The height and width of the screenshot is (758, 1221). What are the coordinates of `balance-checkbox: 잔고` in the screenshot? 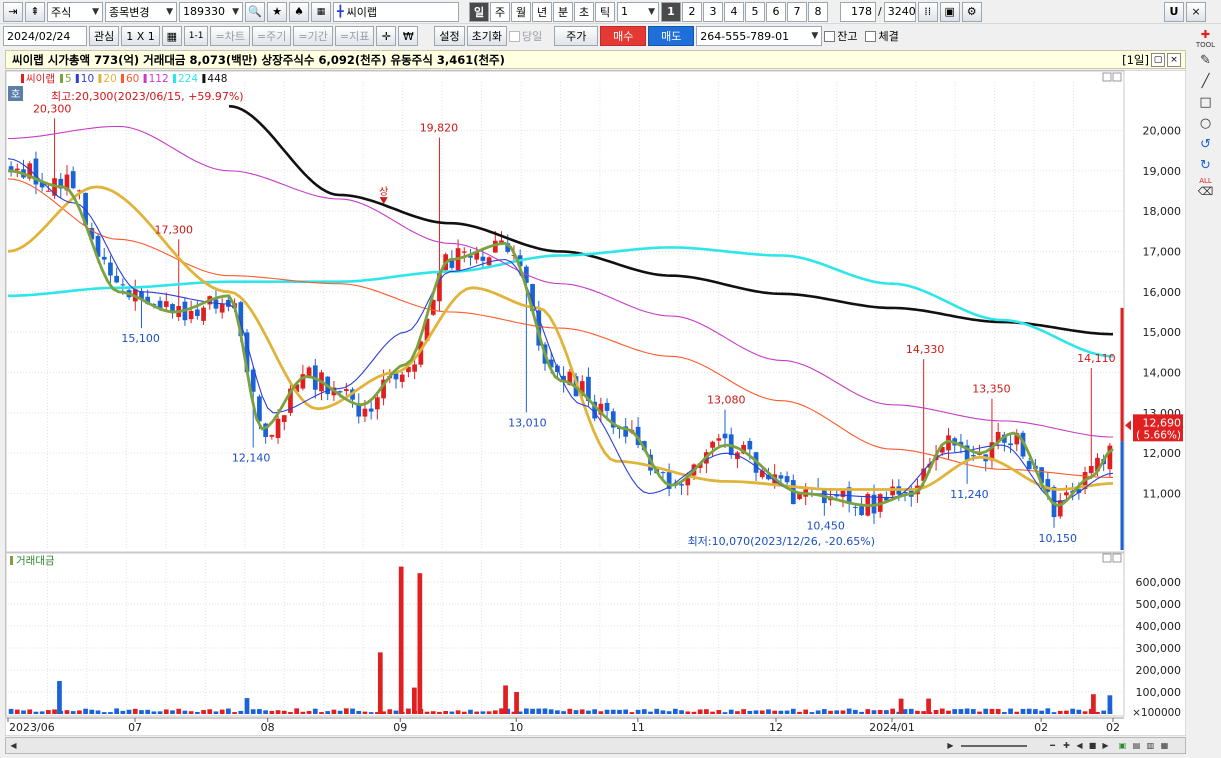 It's located at (840, 36).